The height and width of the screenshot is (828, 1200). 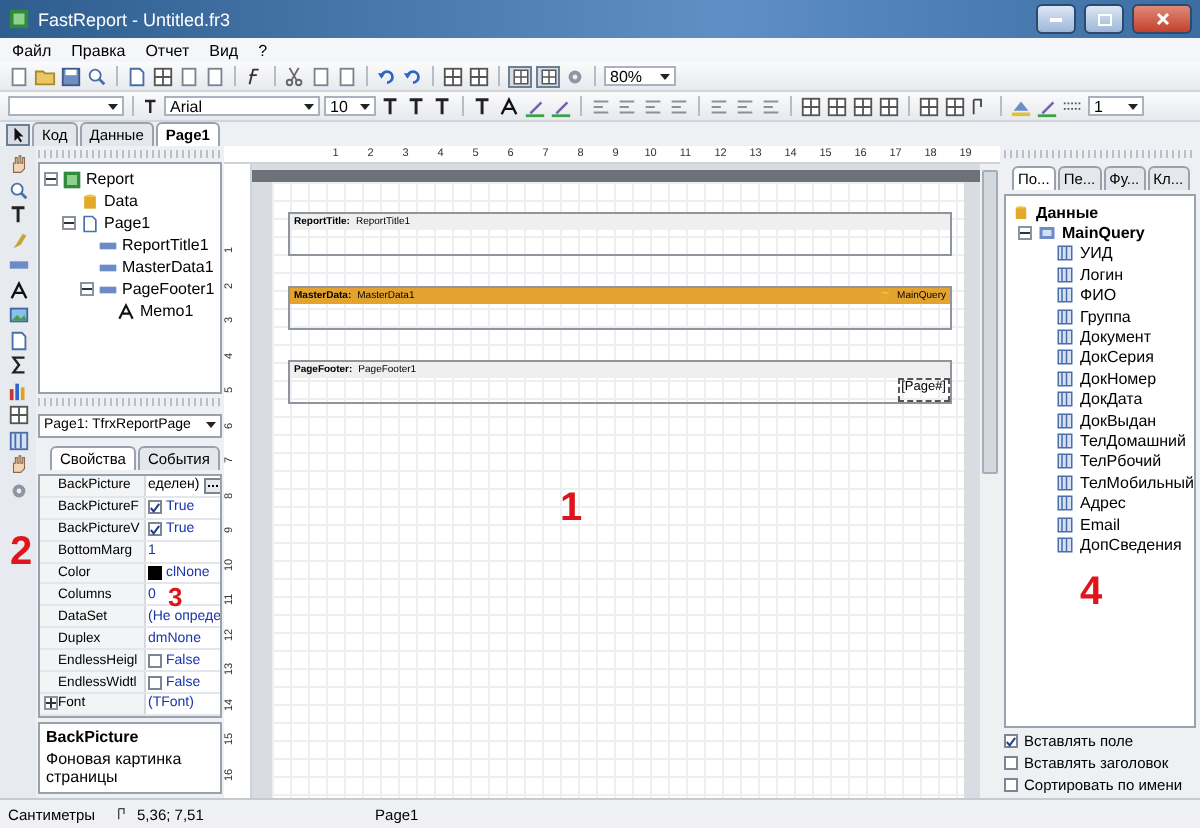 I want to click on text-tool-icon, so click(x=18, y=215).